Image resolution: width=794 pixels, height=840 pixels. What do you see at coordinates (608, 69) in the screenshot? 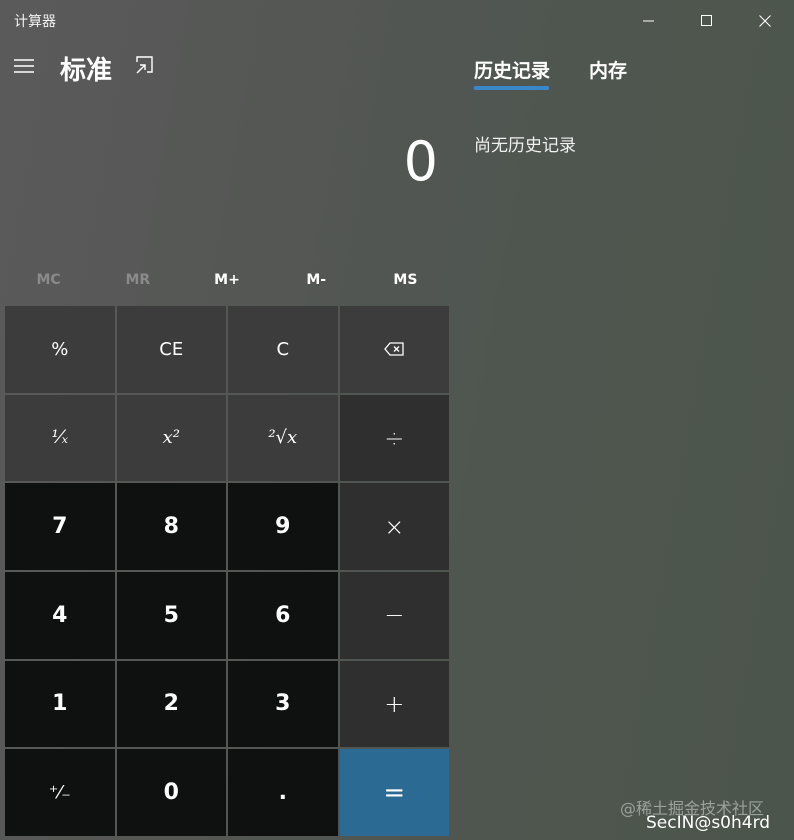
I see `tab-memory: 内存` at bounding box center [608, 69].